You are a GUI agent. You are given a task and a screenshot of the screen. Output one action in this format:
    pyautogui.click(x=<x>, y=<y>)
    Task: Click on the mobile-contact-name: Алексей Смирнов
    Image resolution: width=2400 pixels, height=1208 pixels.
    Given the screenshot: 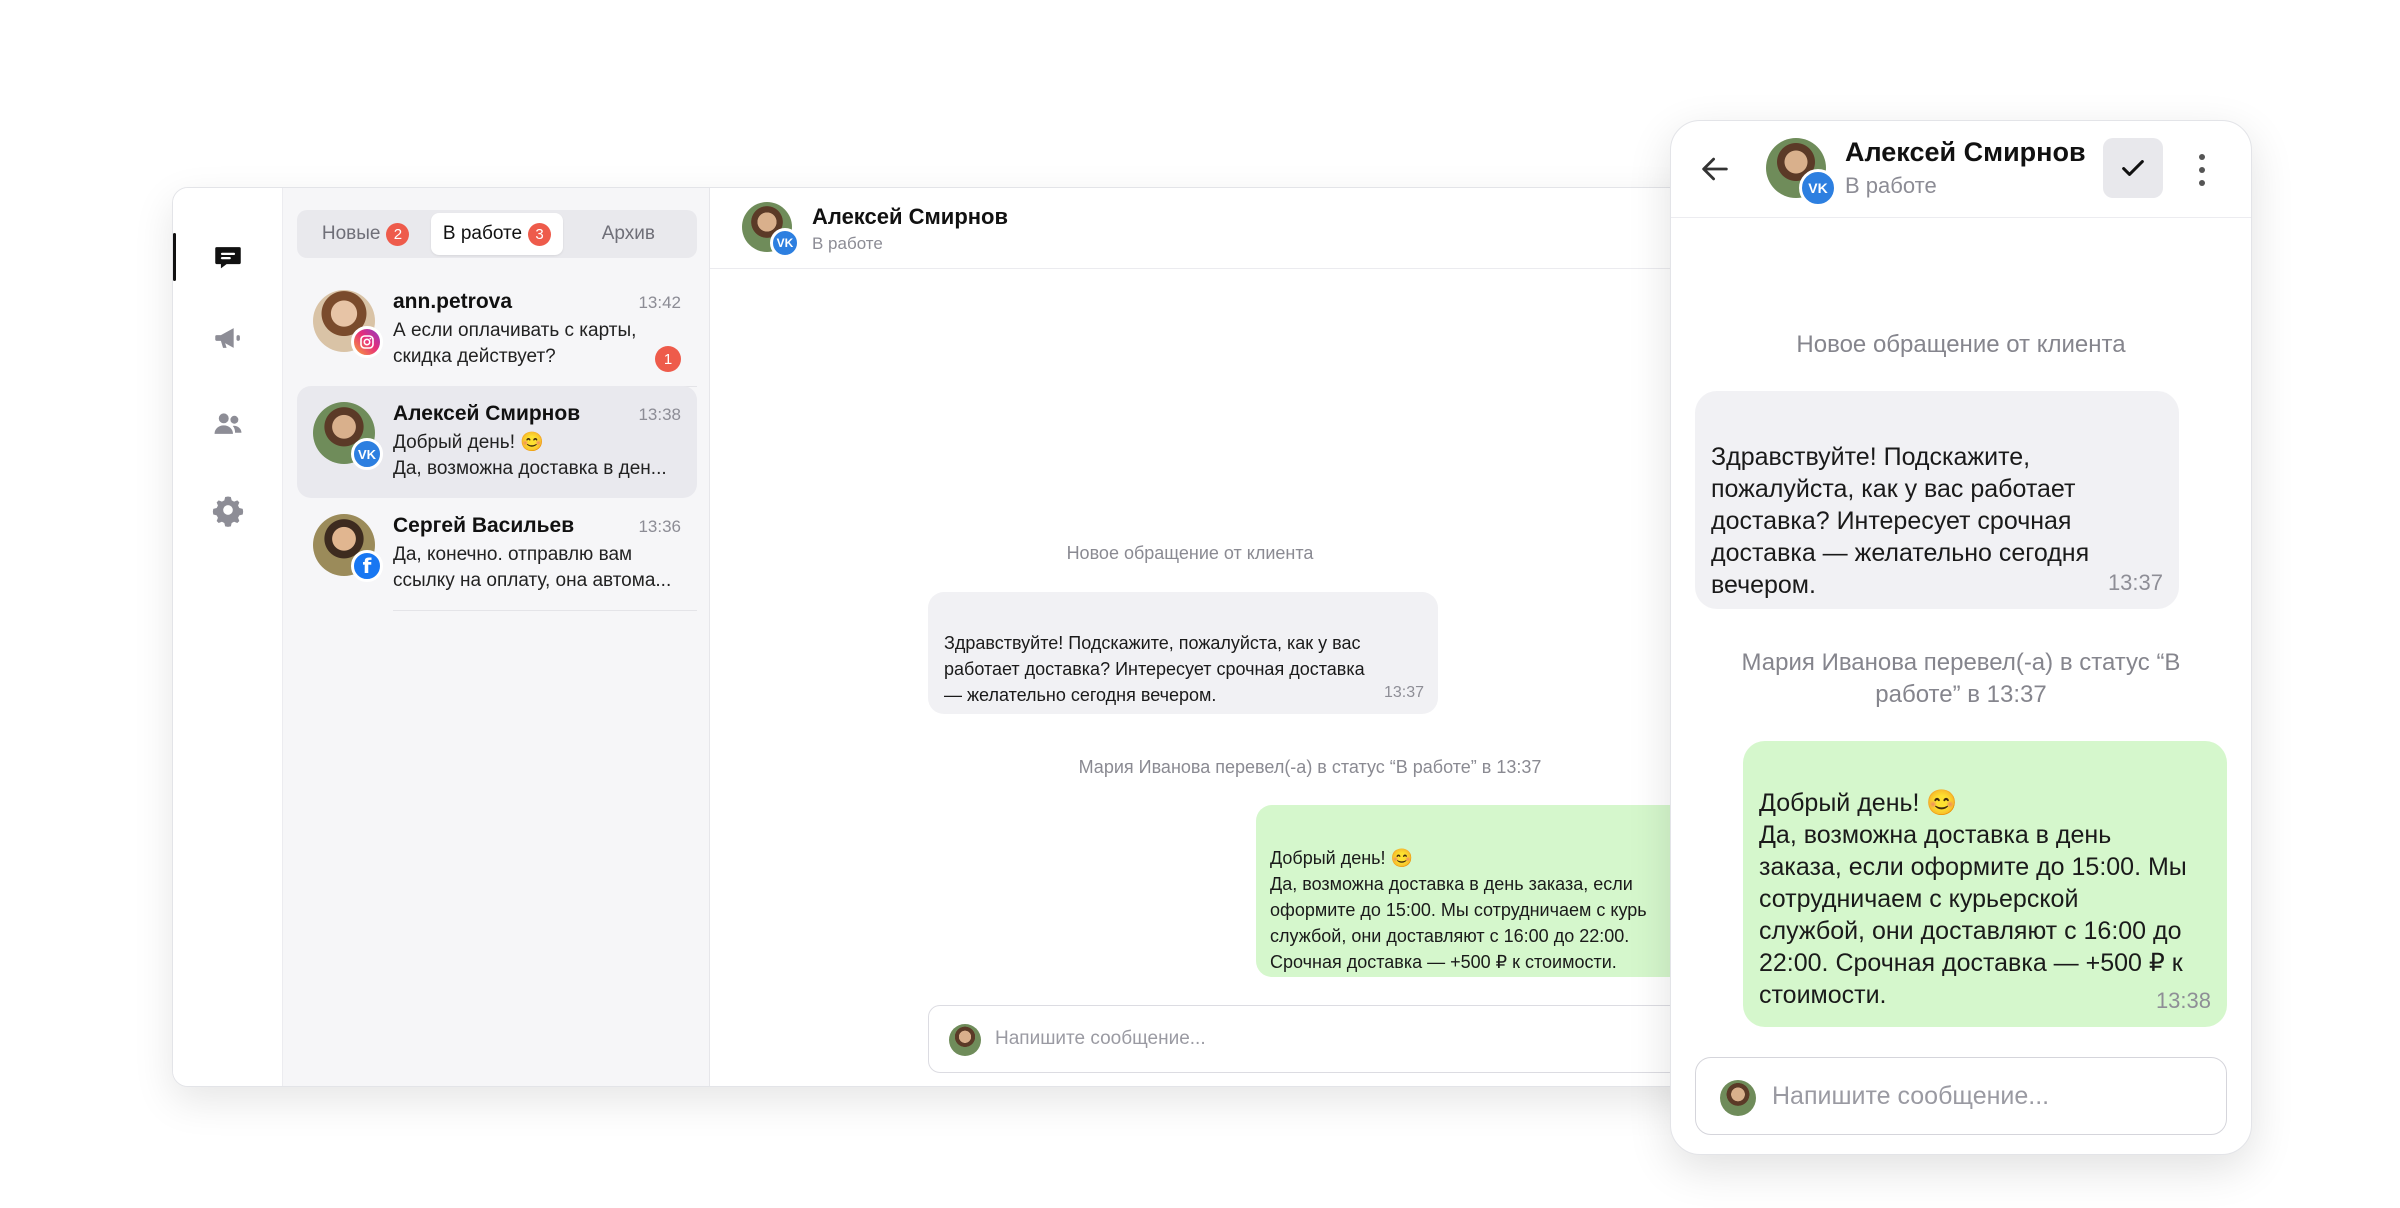 What is the action you would take?
    pyautogui.click(x=1965, y=152)
    